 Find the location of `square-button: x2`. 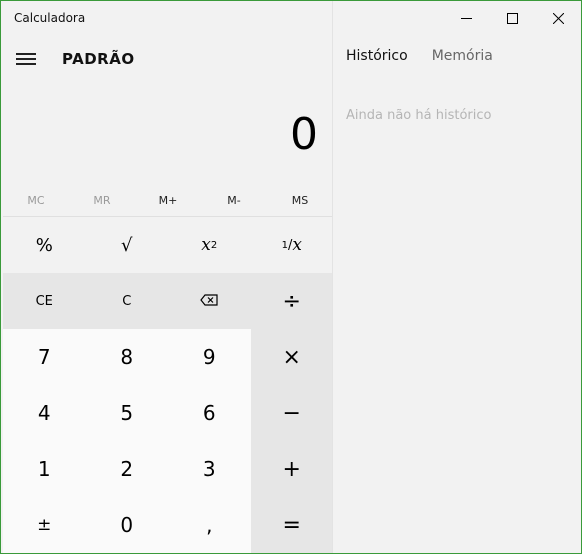

square-button: x2 is located at coordinates (209, 245).